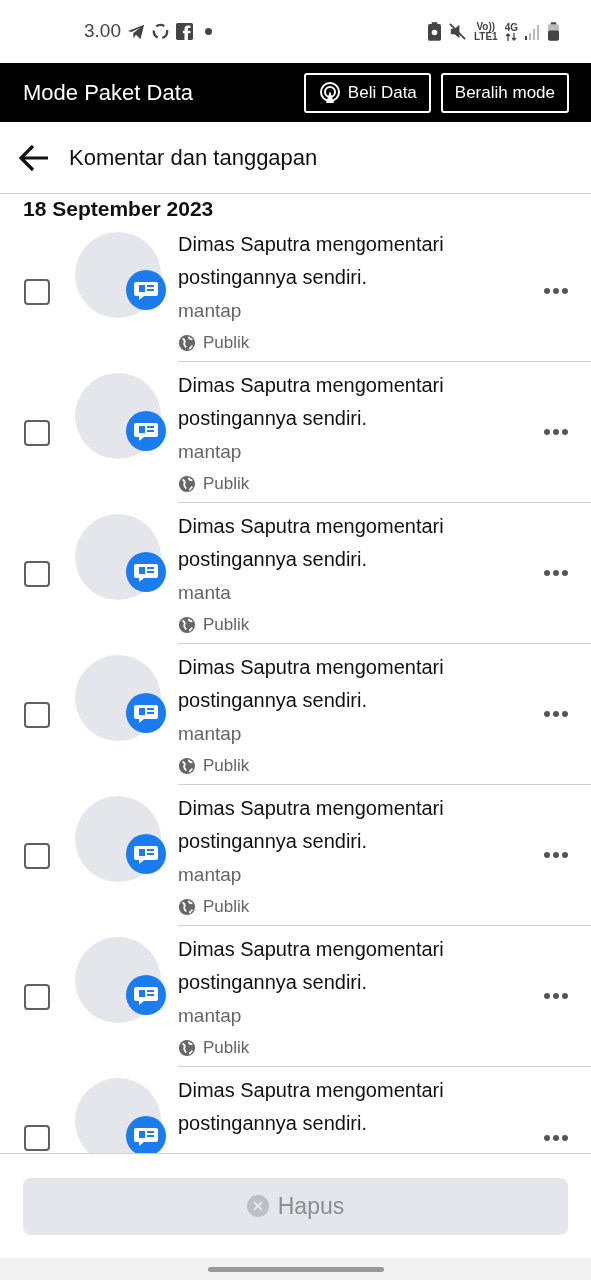  I want to click on back-arrow-icon, so click(34, 157).